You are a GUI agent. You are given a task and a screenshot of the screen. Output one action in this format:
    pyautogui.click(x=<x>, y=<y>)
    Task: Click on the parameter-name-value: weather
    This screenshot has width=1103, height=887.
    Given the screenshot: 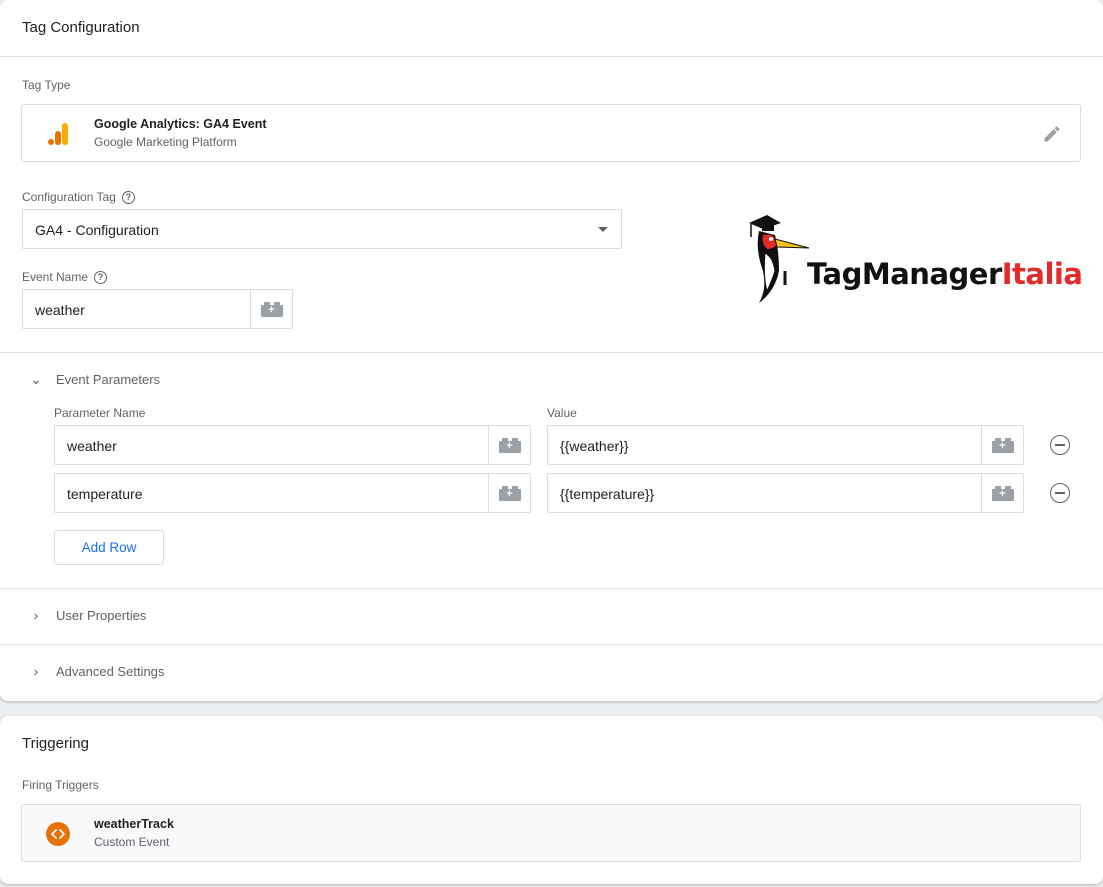 What is the action you would take?
    pyautogui.click(x=92, y=446)
    